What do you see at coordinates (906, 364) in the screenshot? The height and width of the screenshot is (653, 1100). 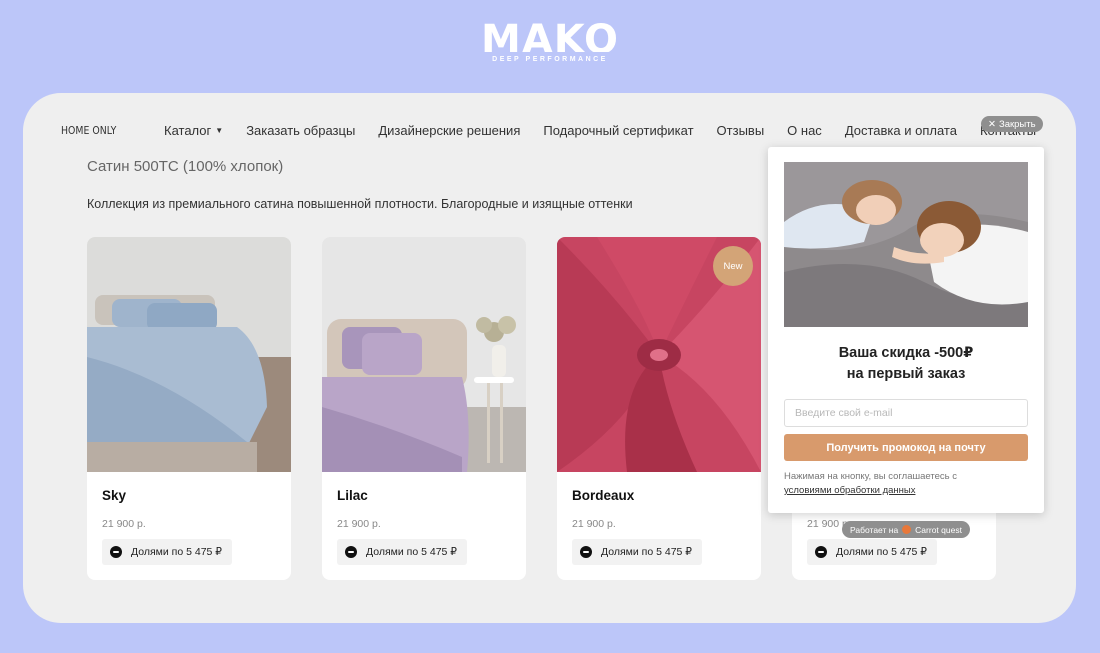 I see `popup-title: Ваша скидка -500₽ на первый заказ` at bounding box center [906, 364].